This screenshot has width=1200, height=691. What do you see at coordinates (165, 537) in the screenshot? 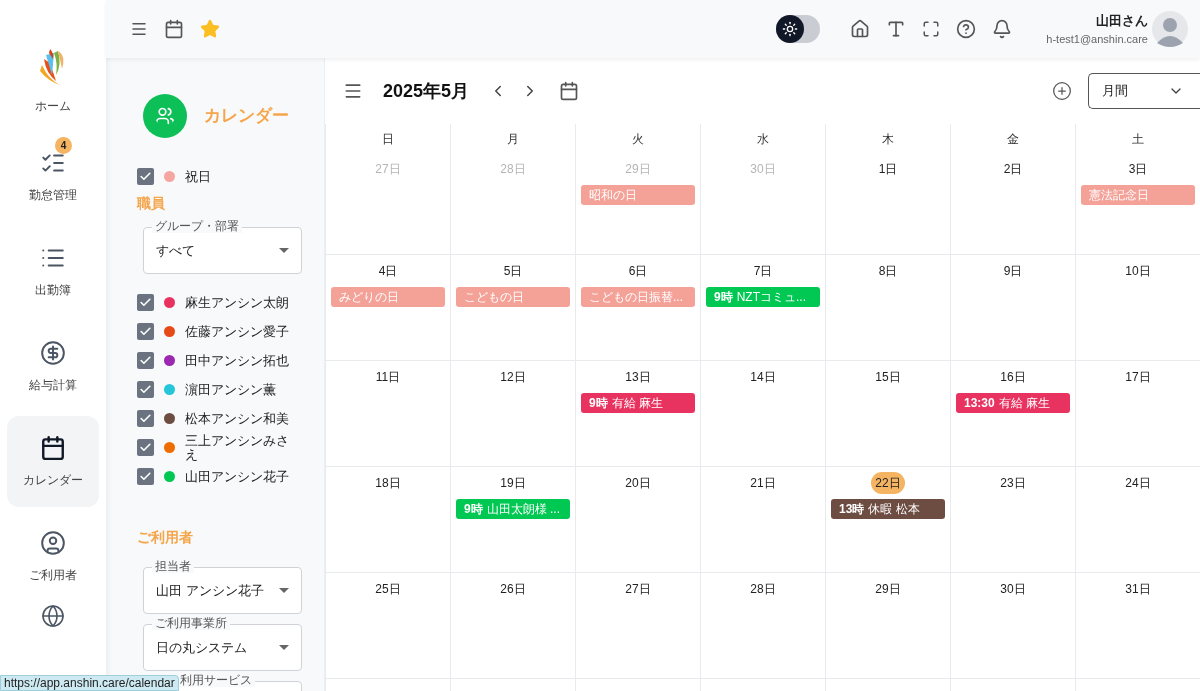
I see `section-heading: ご利用者` at bounding box center [165, 537].